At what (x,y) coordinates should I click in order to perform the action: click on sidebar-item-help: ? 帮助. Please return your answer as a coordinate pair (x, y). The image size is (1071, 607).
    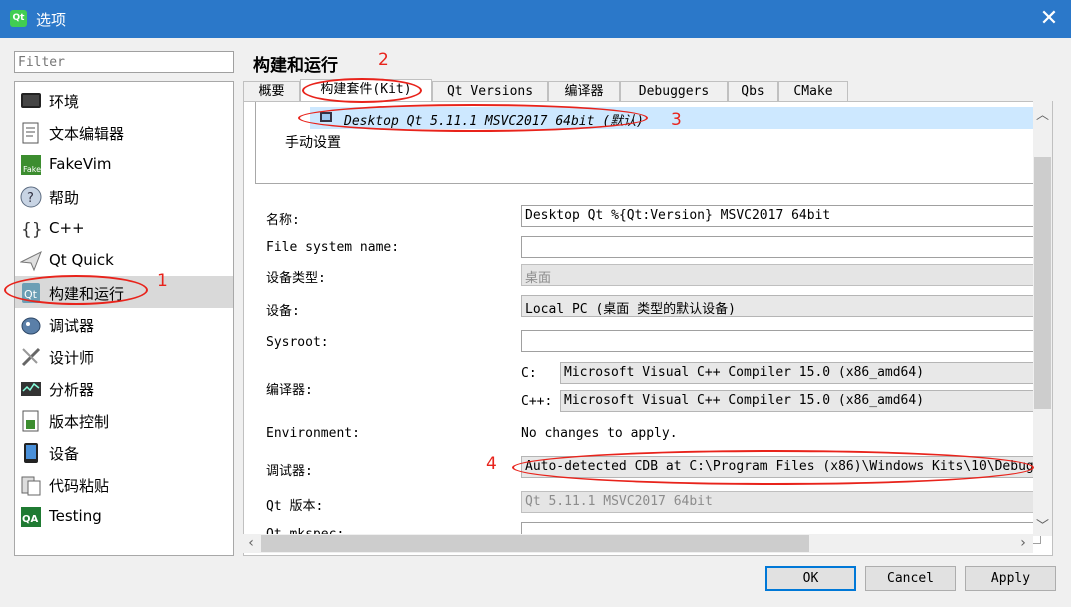
    Looking at the image, I should click on (124, 196).